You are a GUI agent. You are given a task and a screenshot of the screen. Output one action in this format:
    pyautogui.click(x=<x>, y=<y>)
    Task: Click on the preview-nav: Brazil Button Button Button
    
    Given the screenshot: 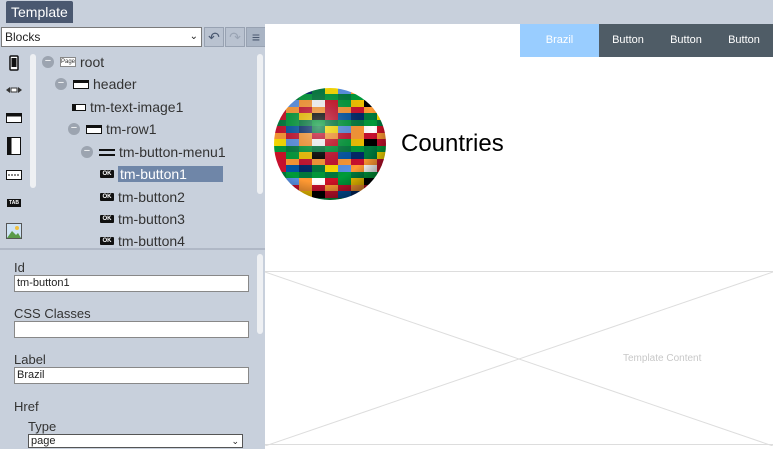 What is the action you would take?
    pyautogui.click(x=646, y=40)
    